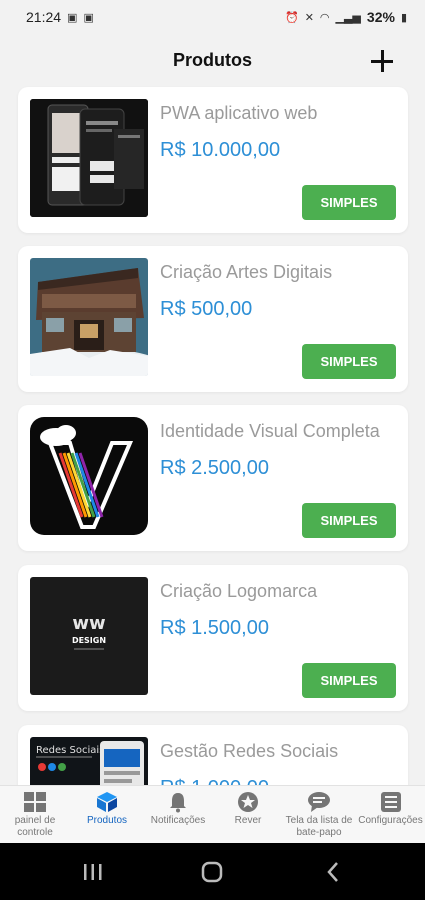 The height and width of the screenshot is (900, 425). What do you see at coordinates (89, 761) in the screenshot?
I see `product-thumbnail-social-media: Redes Sociais` at bounding box center [89, 761].